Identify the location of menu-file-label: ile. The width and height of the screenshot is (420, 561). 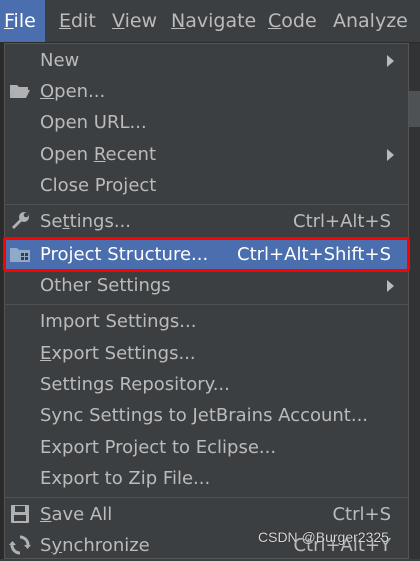
(24, 21).